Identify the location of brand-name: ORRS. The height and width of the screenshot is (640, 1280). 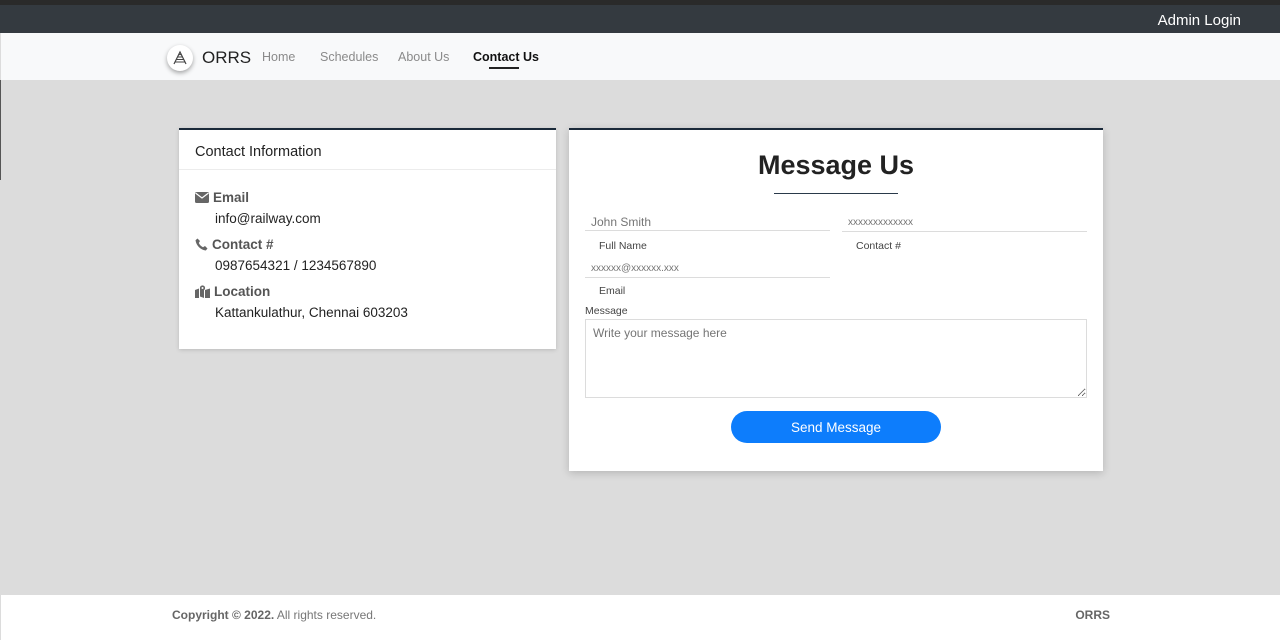
(226, 58).